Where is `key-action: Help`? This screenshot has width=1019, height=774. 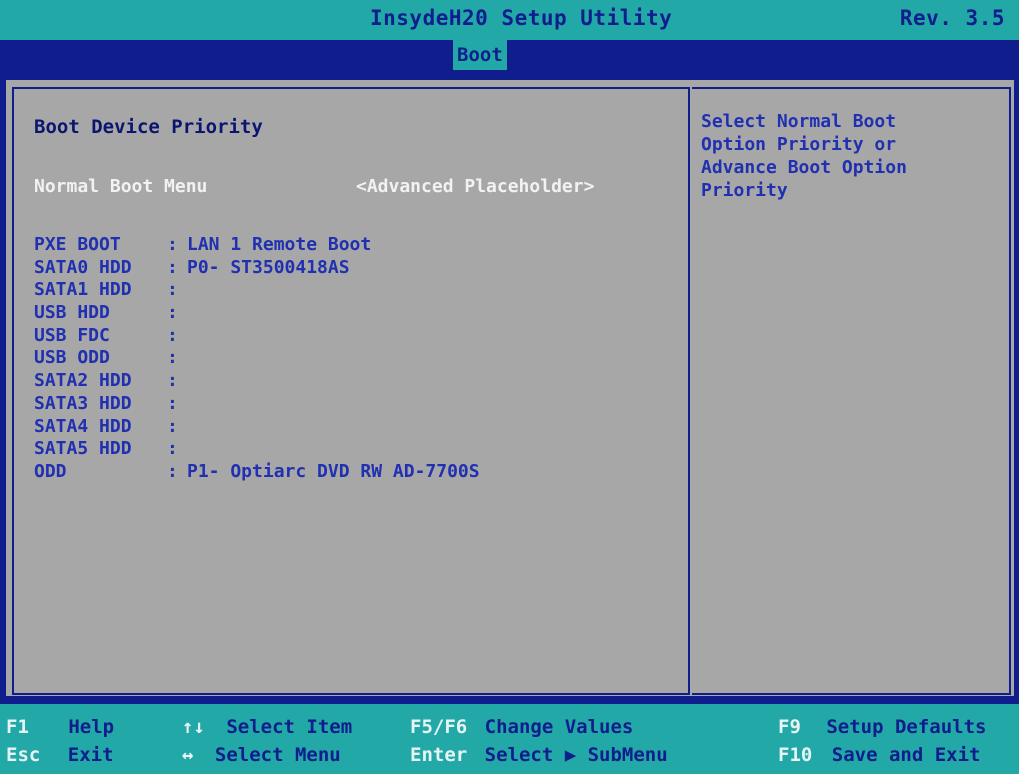
key-action: Help is located at coordinates (91, 727).